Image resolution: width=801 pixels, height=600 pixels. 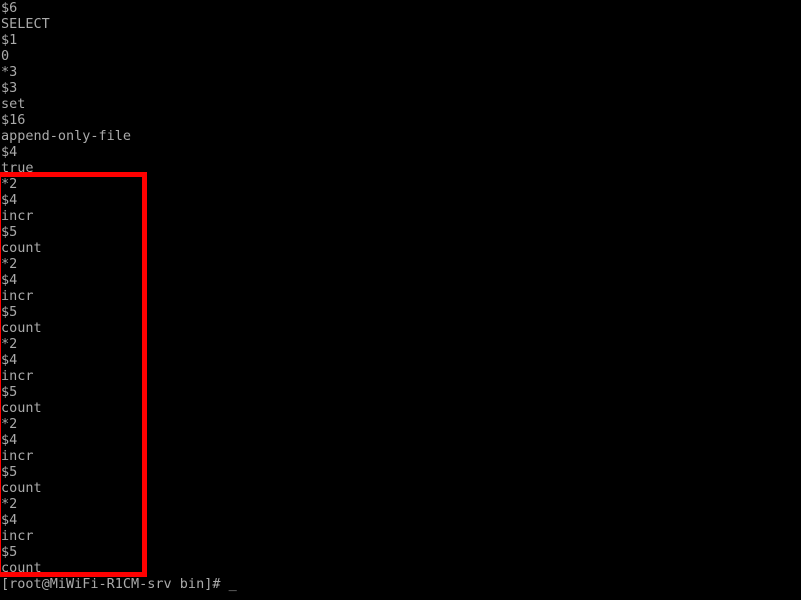 I want to click on terminal-output-line: append-only-file, so click(x=66, y=136).